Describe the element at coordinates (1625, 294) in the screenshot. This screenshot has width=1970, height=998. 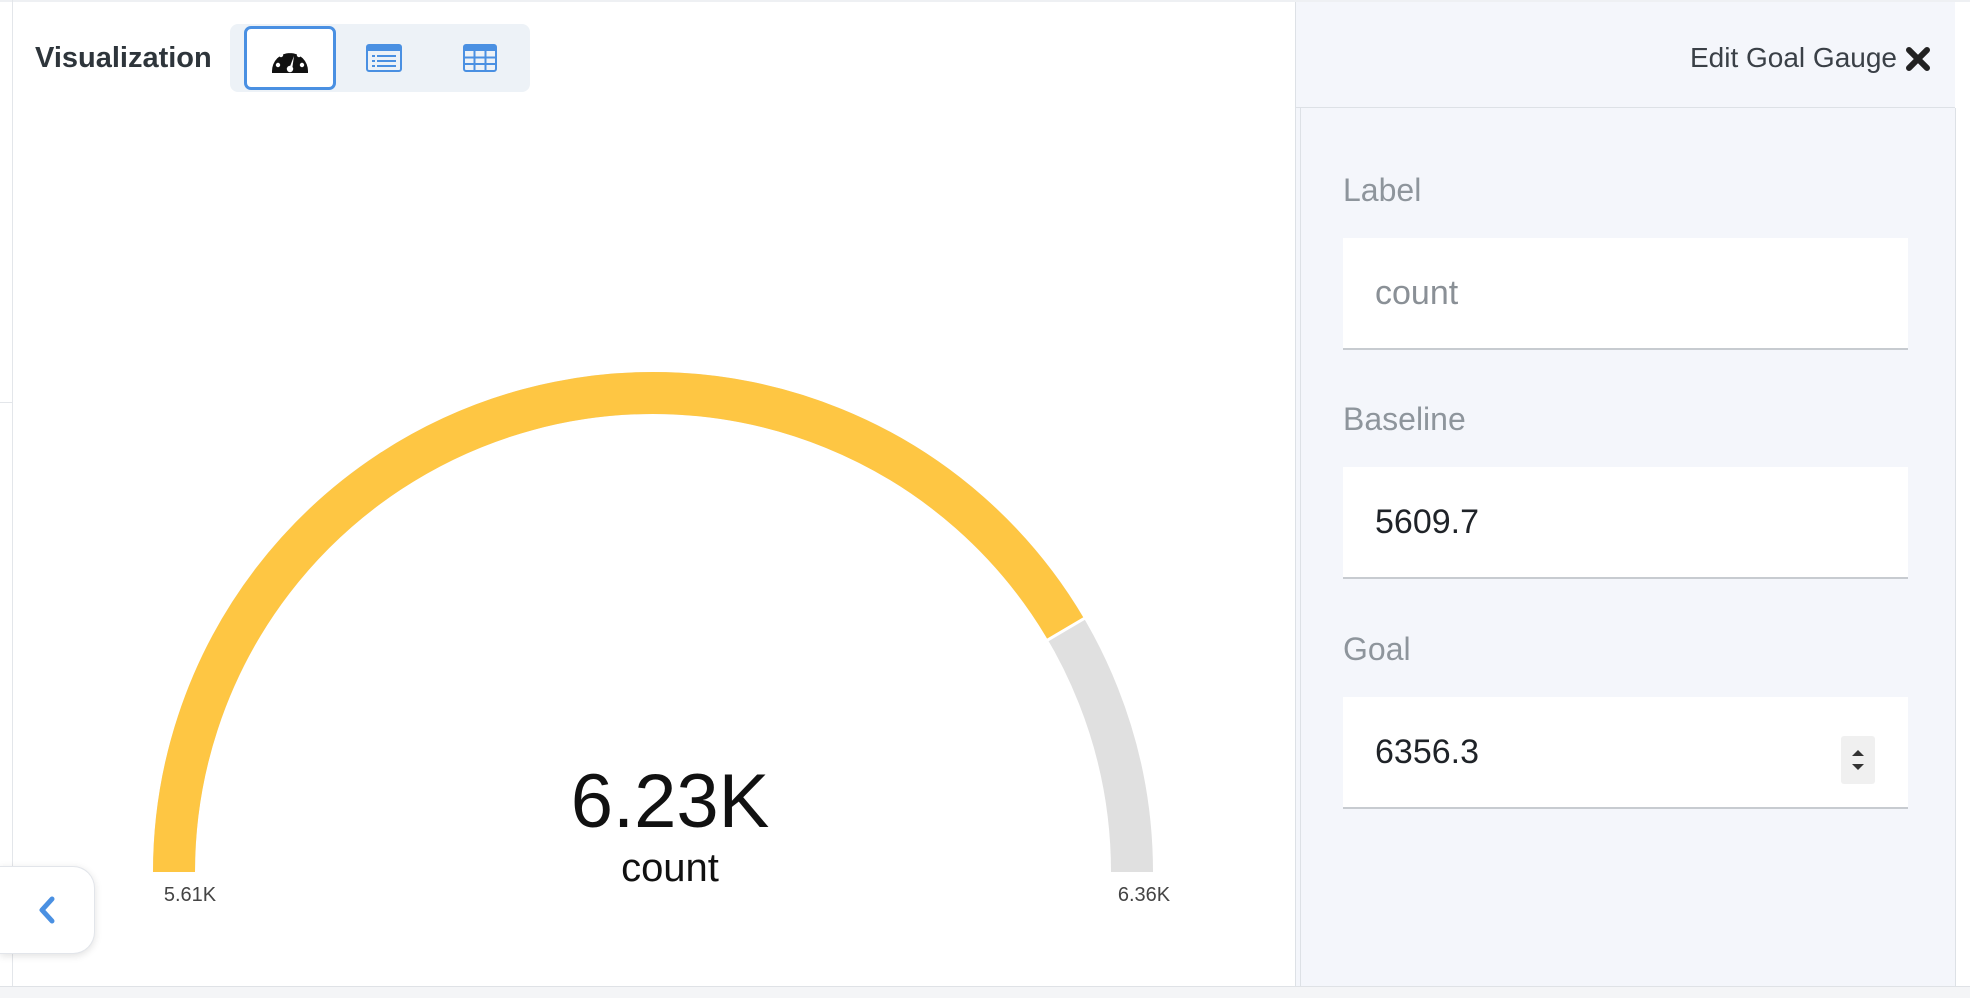
I see `label-input` at that location.